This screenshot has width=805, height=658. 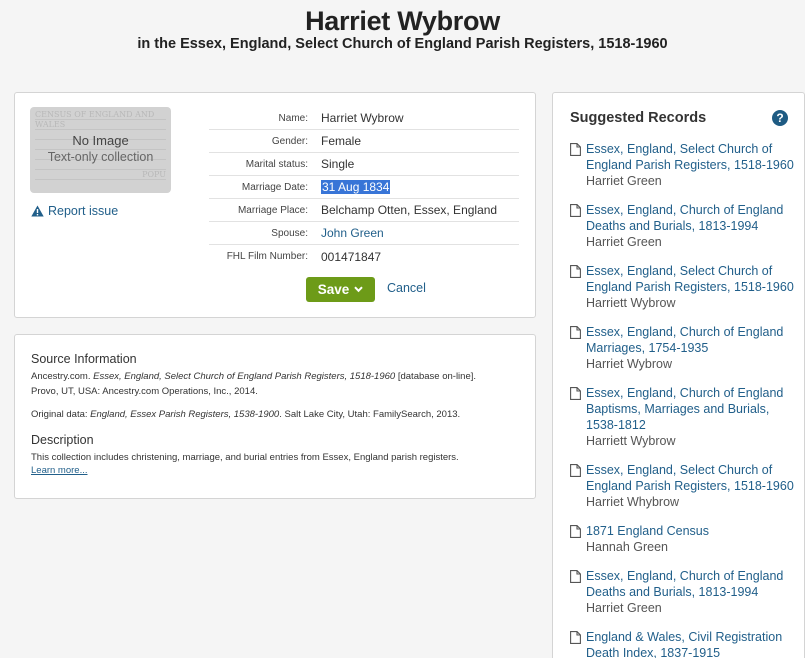 What do you see at coordinates (406, 288) in the screenshot?
I see `cancel-button: Cancel` at bounding box center [406, 288].